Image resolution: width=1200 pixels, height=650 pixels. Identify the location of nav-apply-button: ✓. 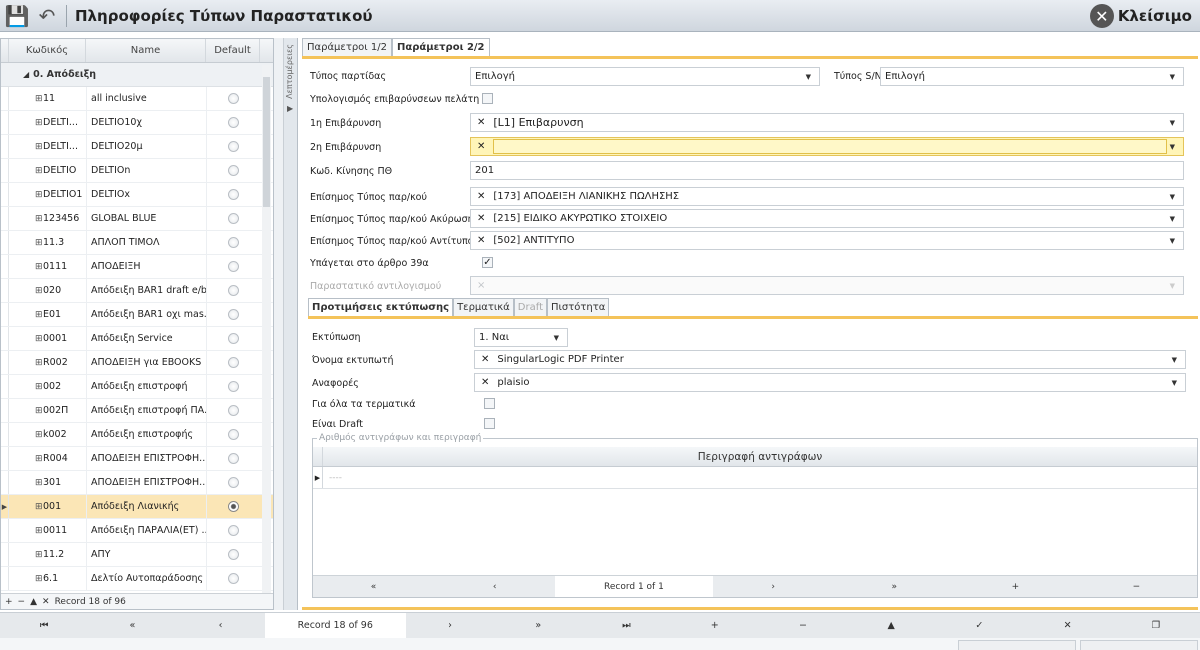
(979, 625).